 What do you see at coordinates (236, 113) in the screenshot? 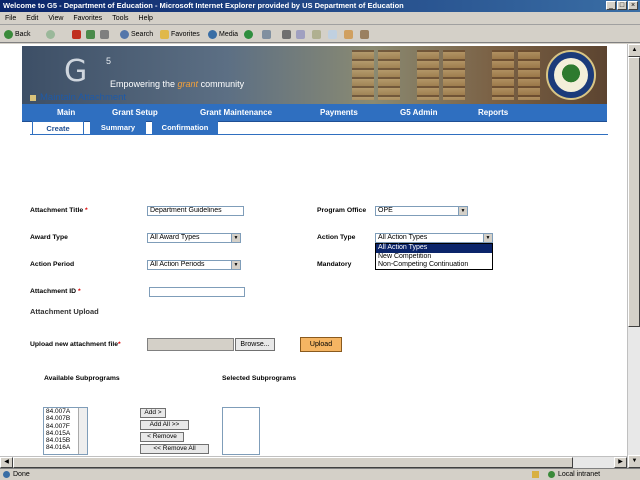
I see `nav-grant-maintenance: Grant Maintenance` at bounding box center [236, 113].